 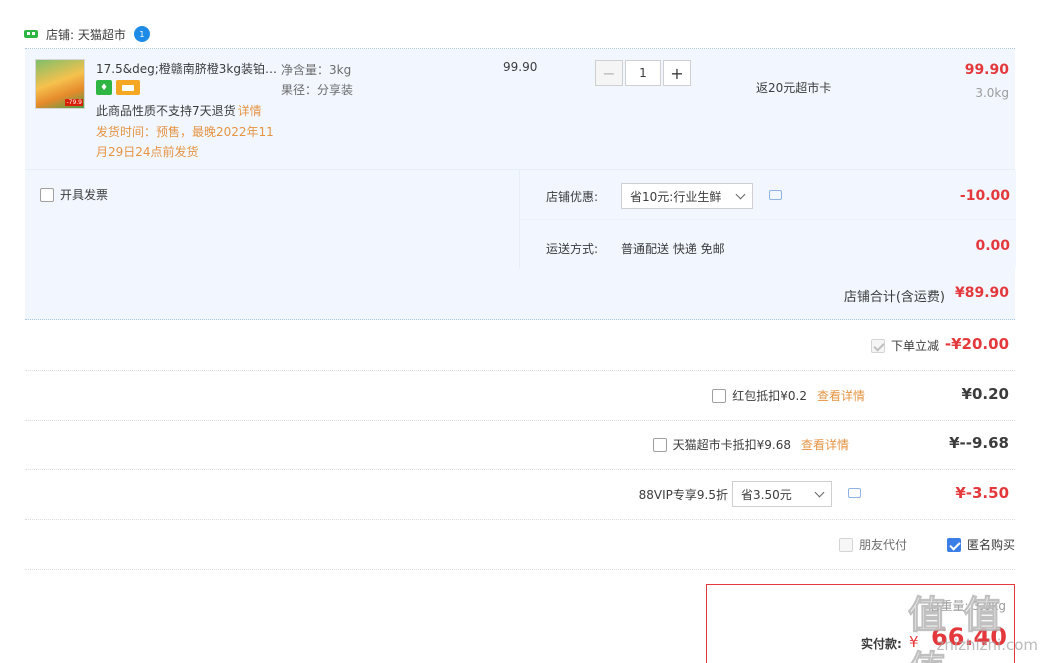 What do you see at coordinates (841, 395) in the screenshot?
I see `red-packet-detail-link: 查看详情` at bounding box center [841, 395].